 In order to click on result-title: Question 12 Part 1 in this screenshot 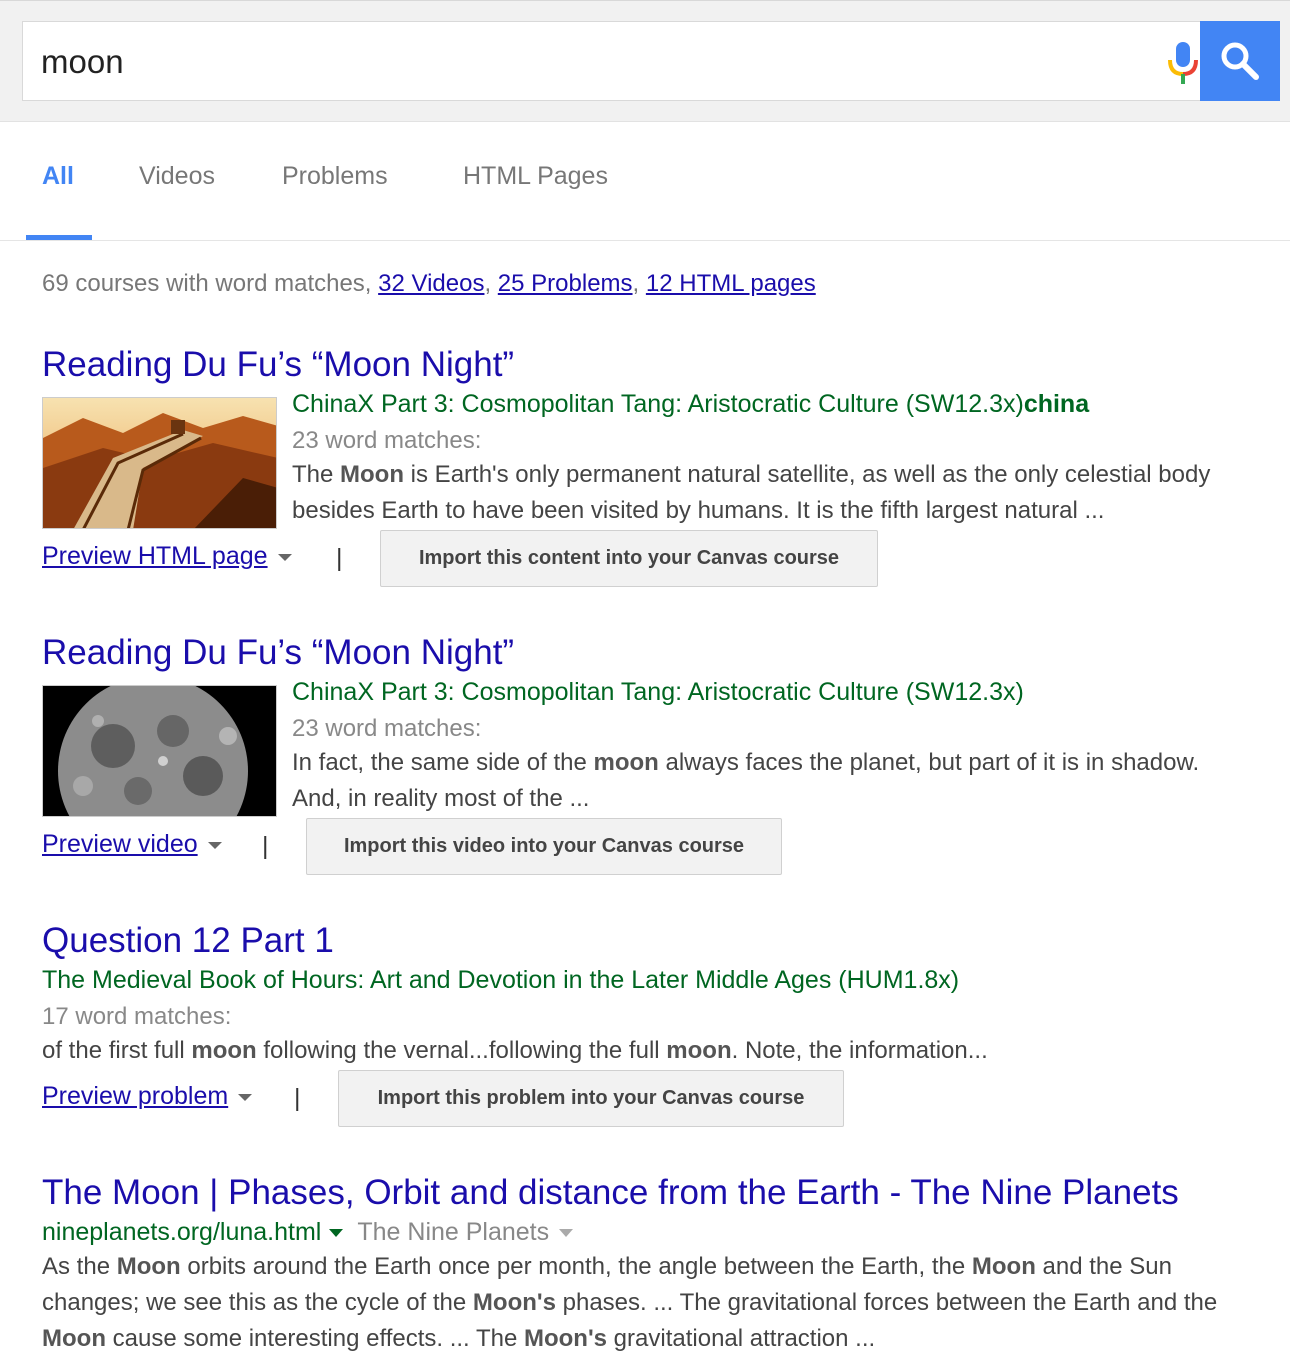, I will do `click(188, 941)`.